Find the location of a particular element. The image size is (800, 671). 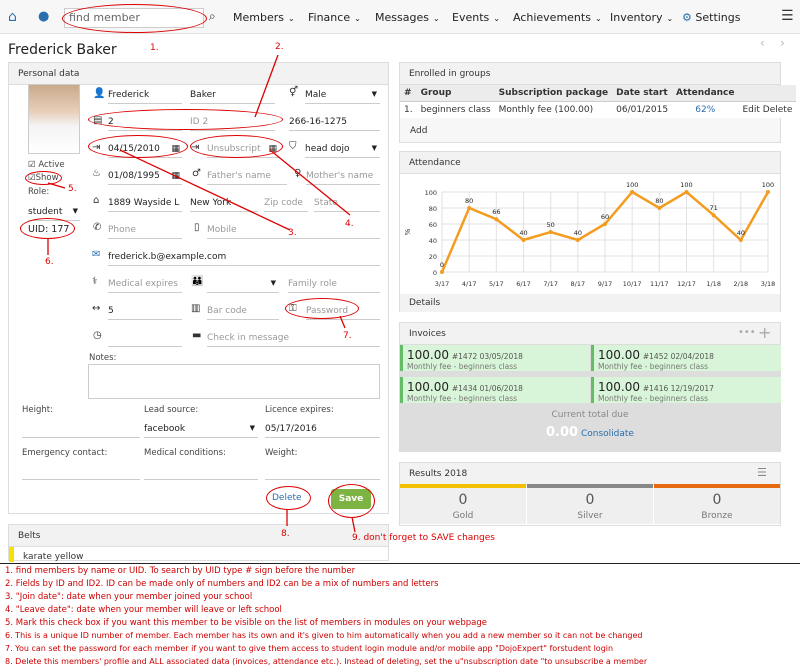

annotation-mark-3: 3. is located at coordinates (292, 233).